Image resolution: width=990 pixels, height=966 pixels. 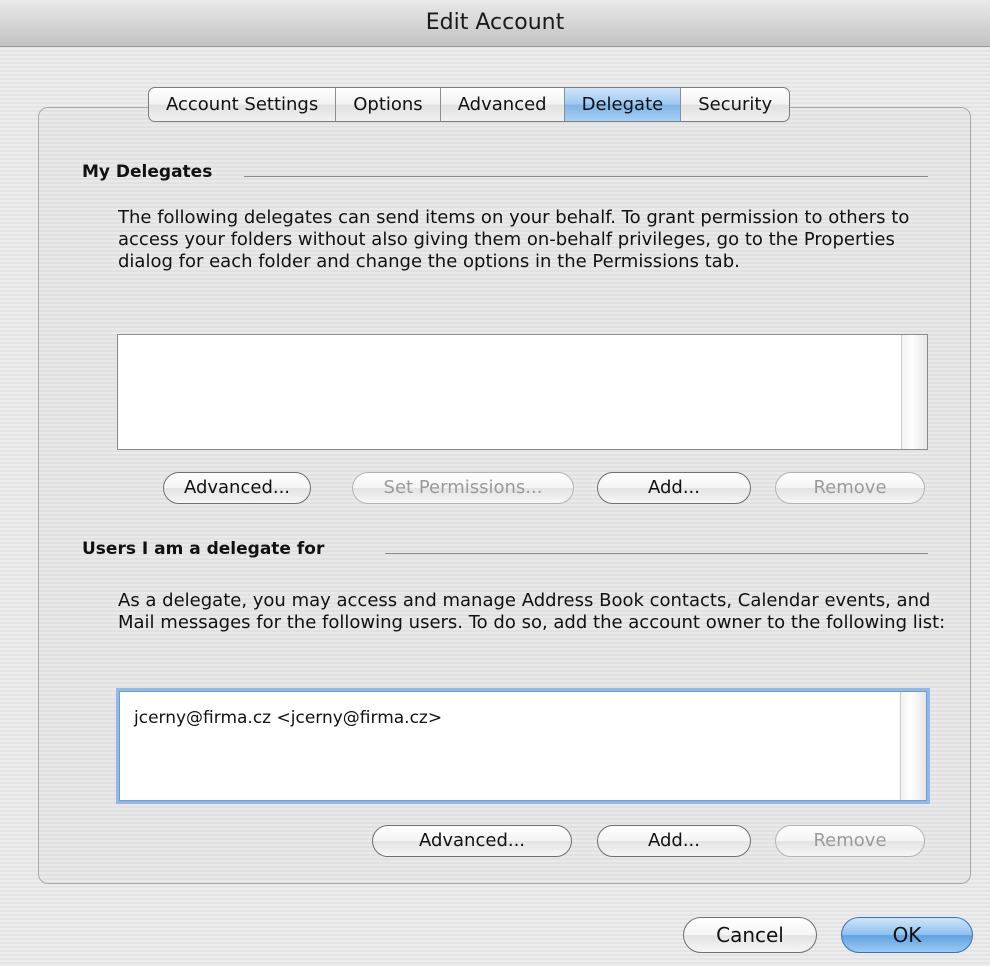 I want to click on tab-security: Security, so click(x=735, y=104).